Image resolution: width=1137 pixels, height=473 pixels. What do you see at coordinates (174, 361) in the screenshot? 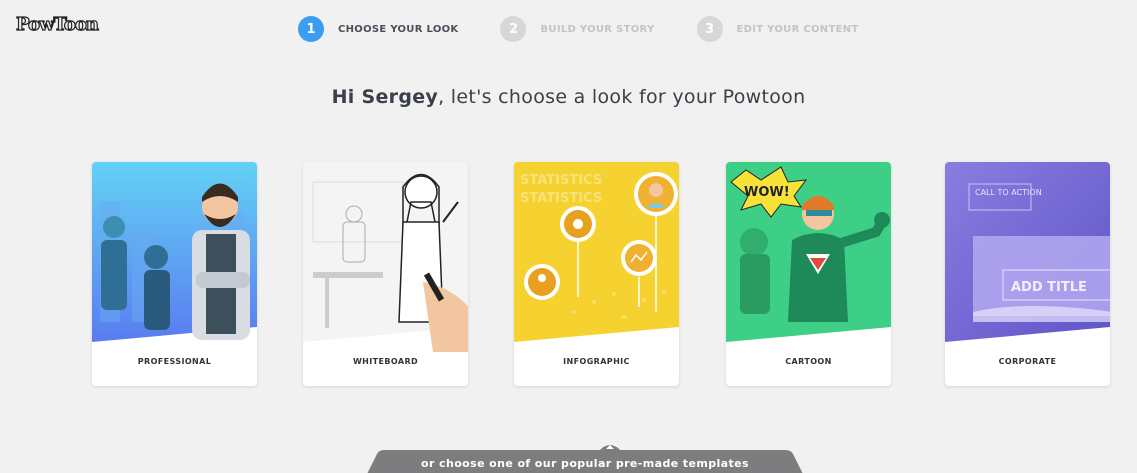
I see `look-label-professional: PROFESSIONAL` at bounding box center [174, 361].